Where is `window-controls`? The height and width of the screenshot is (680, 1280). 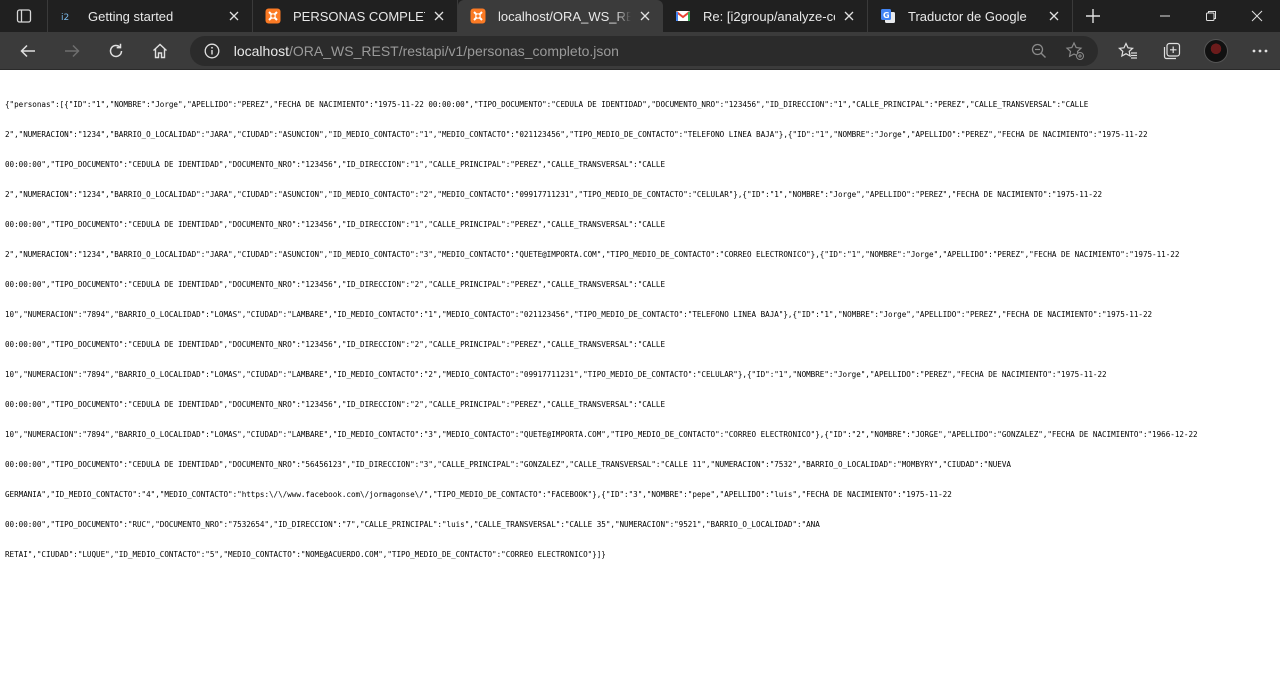 window-controls is located at coordinates (1211, 16).